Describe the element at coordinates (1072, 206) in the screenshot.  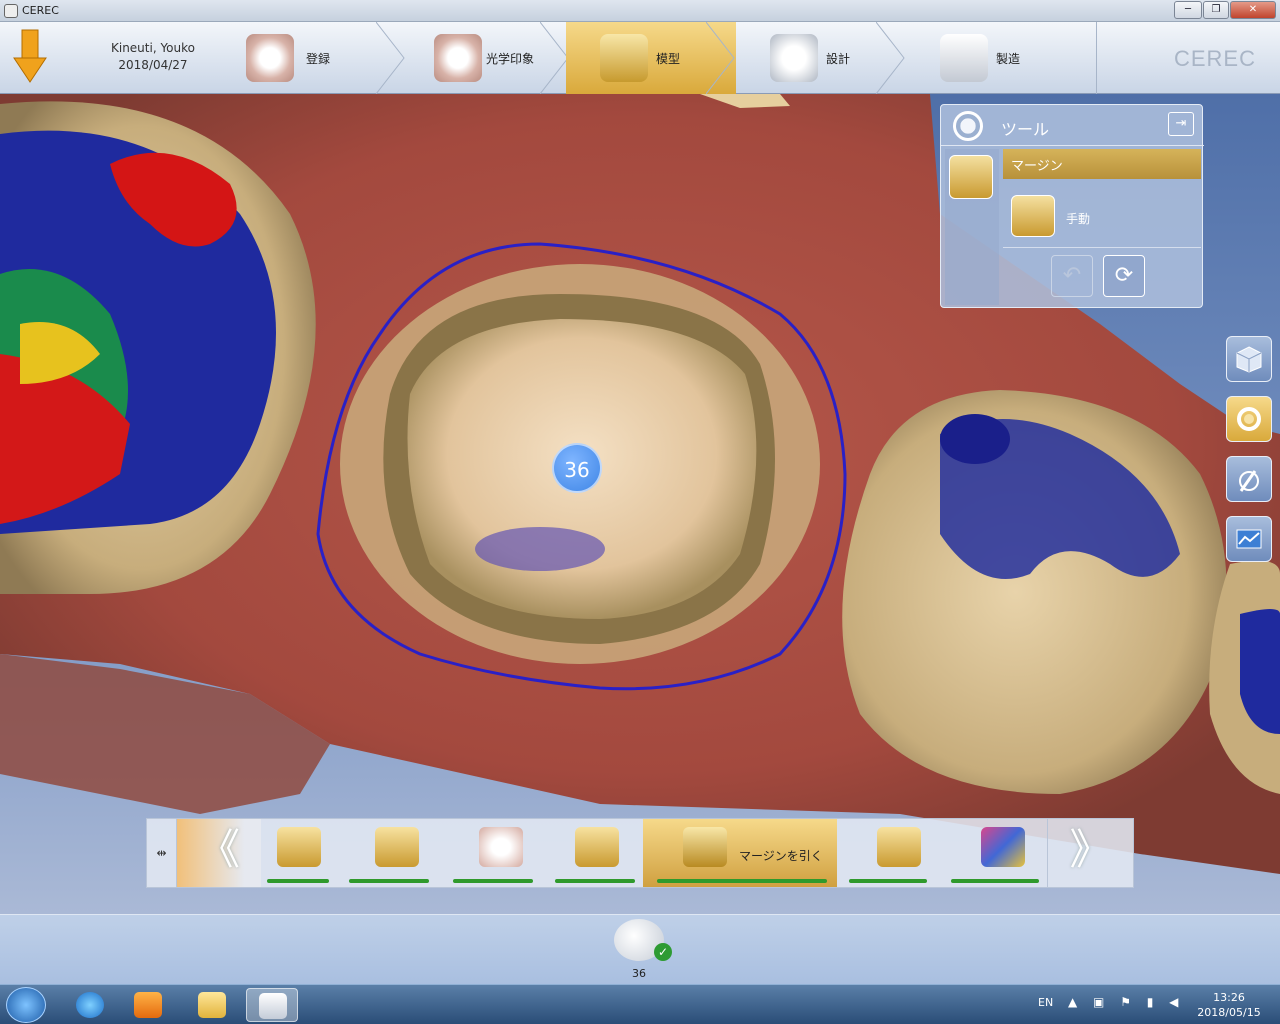
I see `tools-panel: ツール ⇥ マージン 手動 ↶ ⟳` at that location.